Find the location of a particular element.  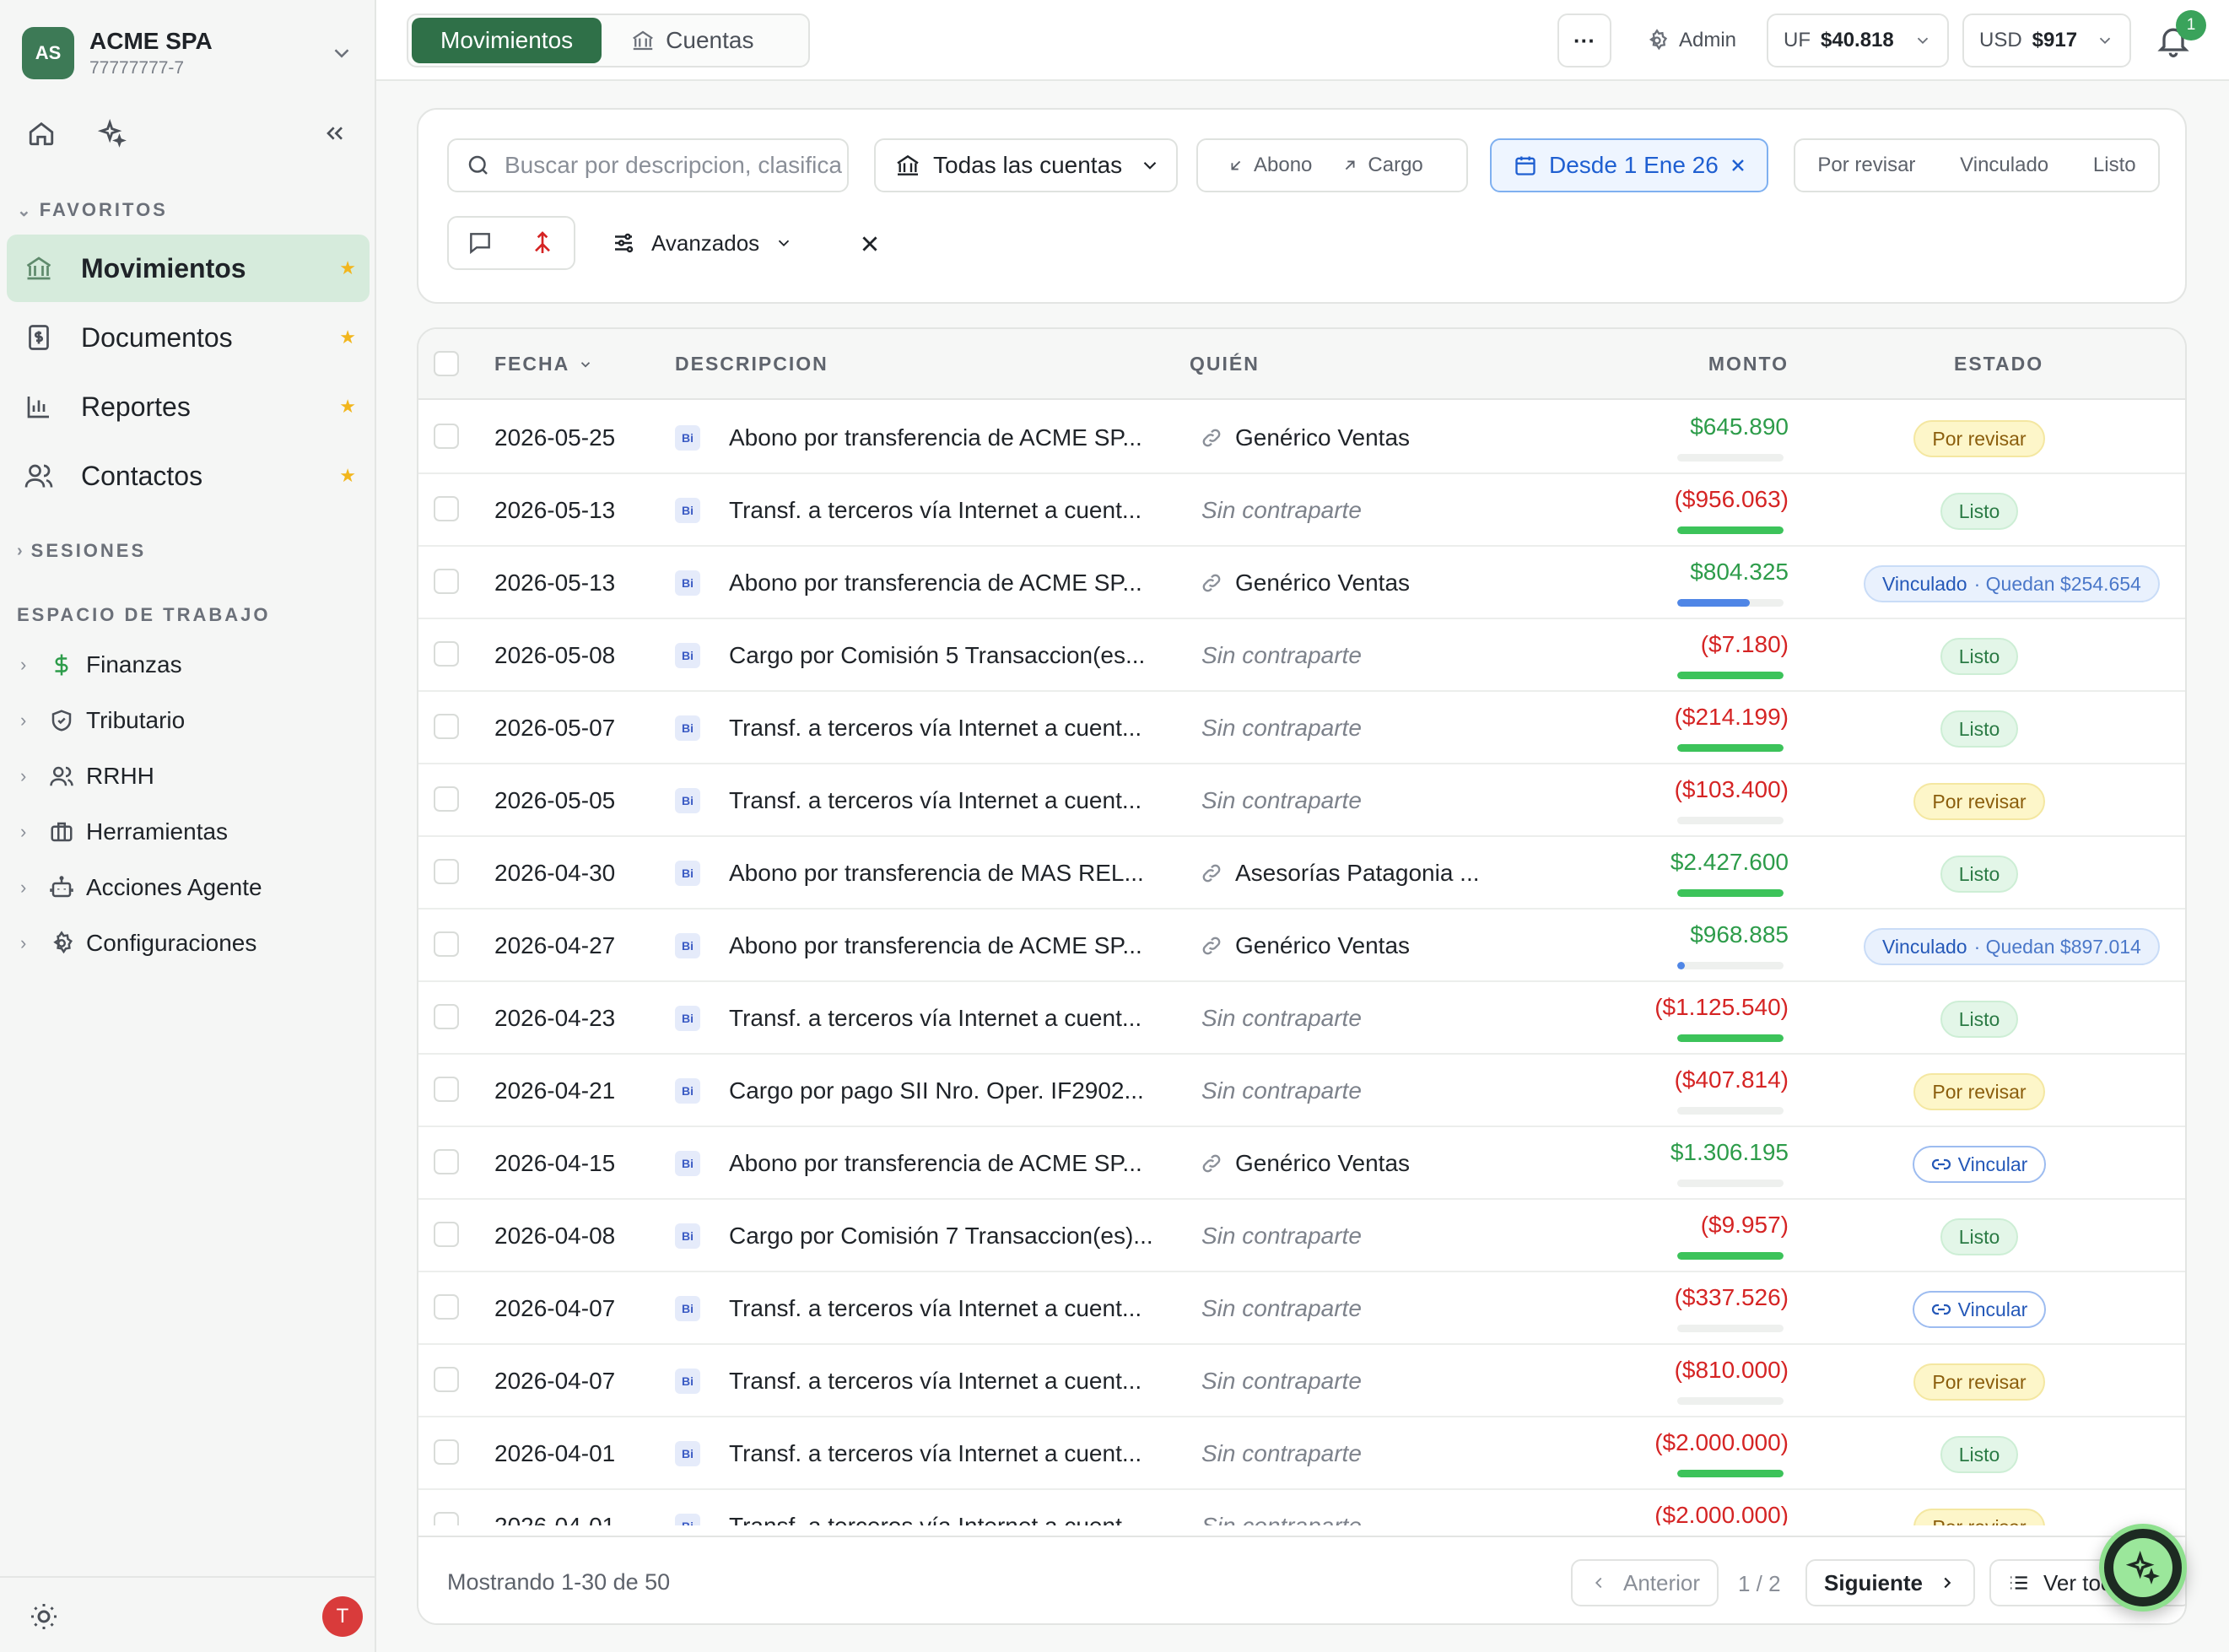

status-filter-por-revisar: Por revisar is located at coordinates (1866, 165).